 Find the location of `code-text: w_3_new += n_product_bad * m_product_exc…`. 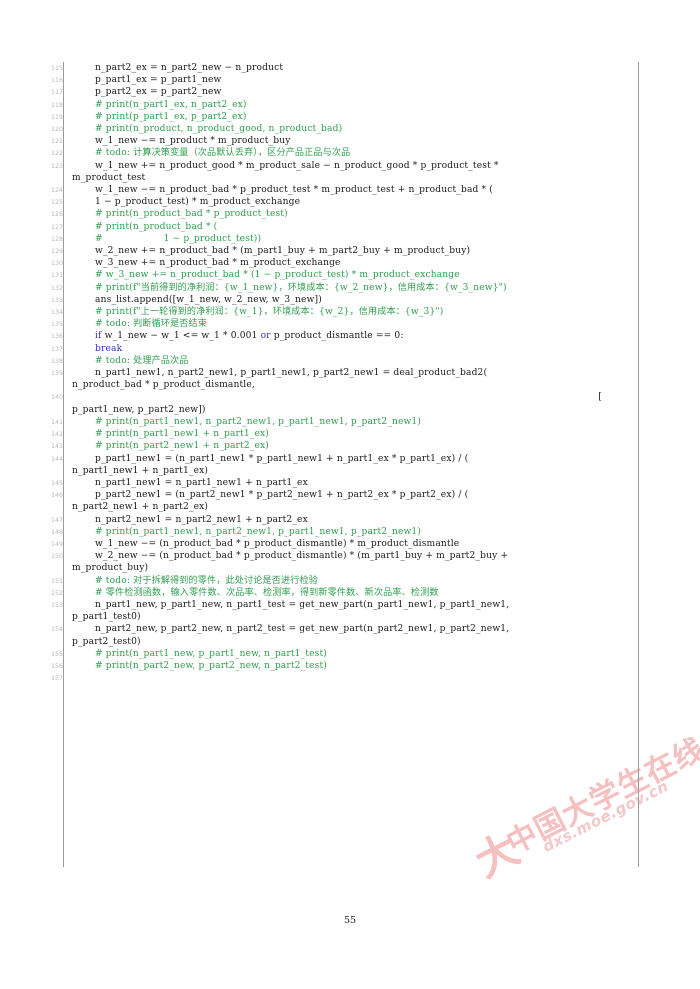

code-text: w_3_new += n_product_bad * m_product_exc… is located at coordinates (356, 263).